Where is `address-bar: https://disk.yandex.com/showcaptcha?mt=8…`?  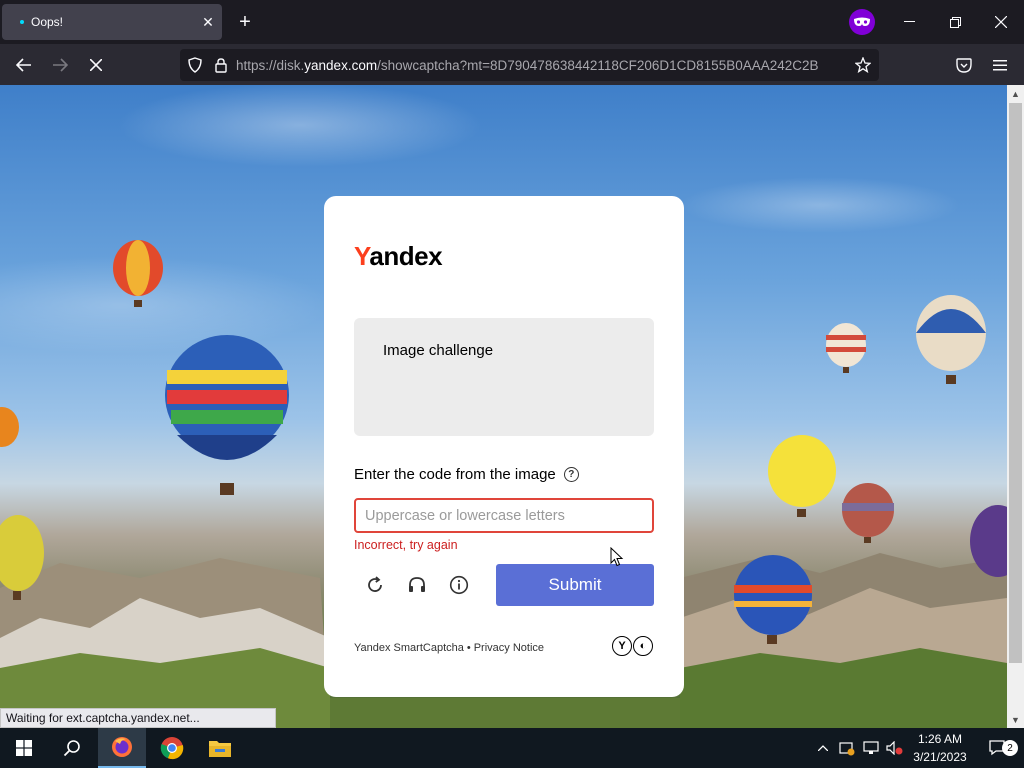
address-bar: https://disk.yandex.com/showcaptcha?mt=8… is located at coordinates (529, 65).